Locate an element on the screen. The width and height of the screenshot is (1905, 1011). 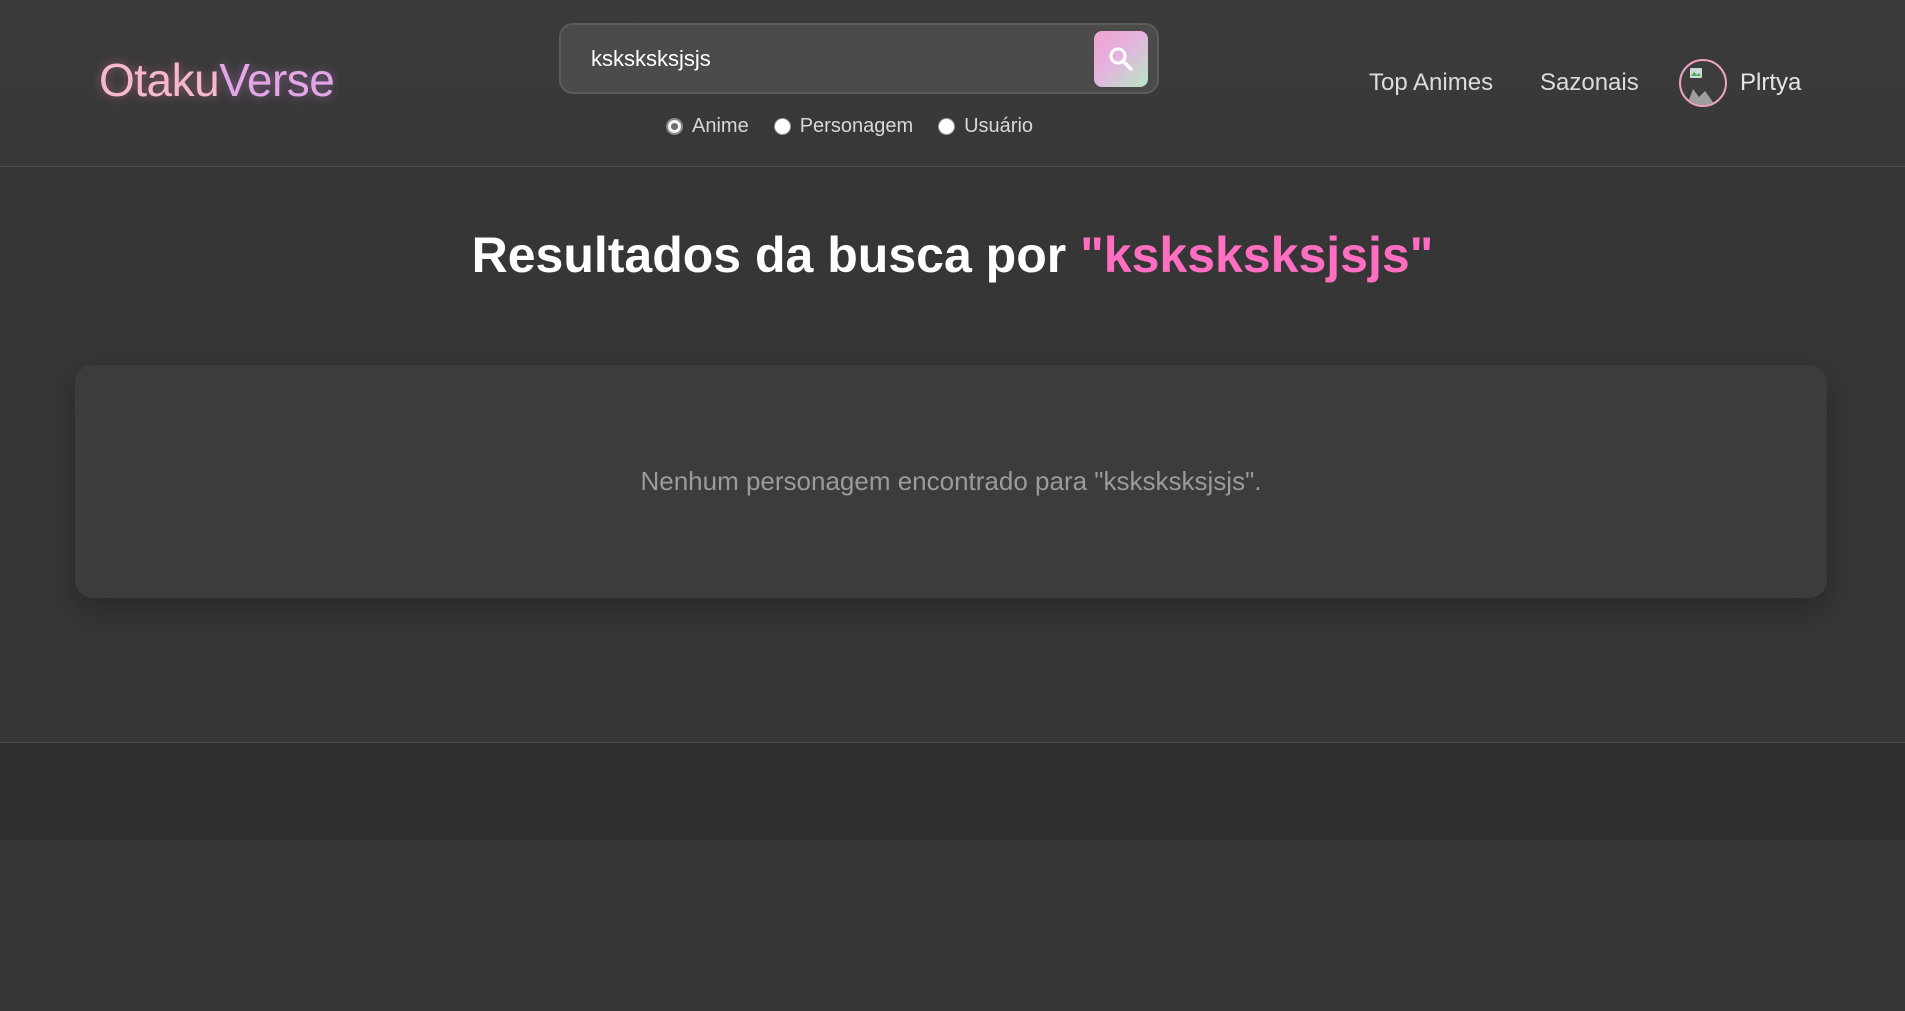
search-icon is located at coordinates (1121, 59).